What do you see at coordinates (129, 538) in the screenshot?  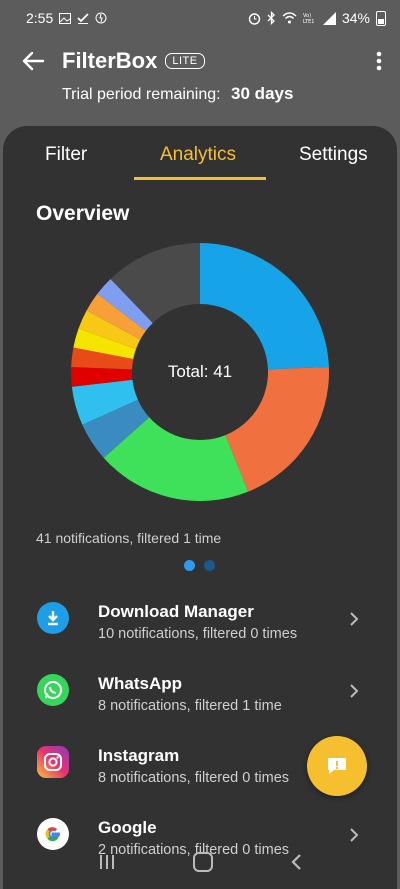 I see `overview-summary: 41 notifications, filtered 1 time` at bounding box center [129, 538].